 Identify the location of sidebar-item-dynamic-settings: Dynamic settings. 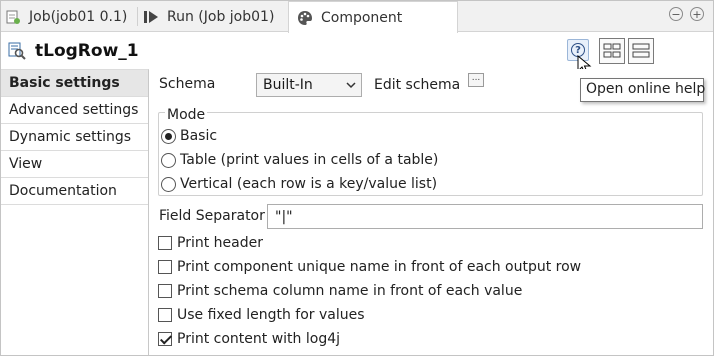
(74, 137).